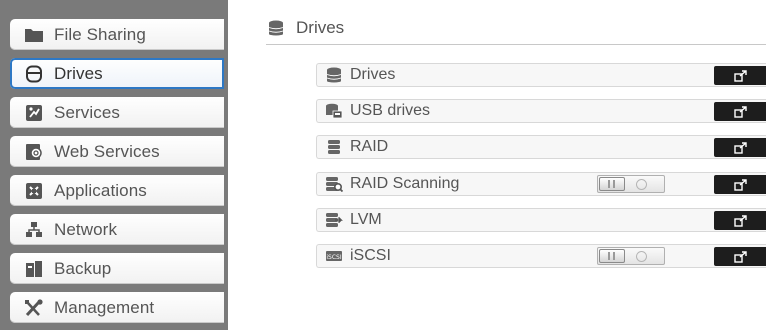 The image size is (766, 330). I want to click on list-item-iscsi: iSCSI iSCSI, so click(541, 256).